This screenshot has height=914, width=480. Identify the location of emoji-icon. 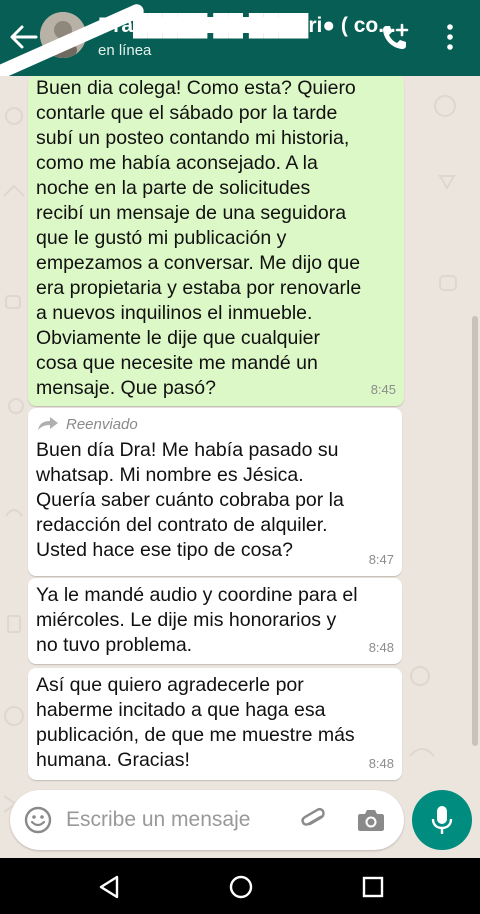
(38, 820).